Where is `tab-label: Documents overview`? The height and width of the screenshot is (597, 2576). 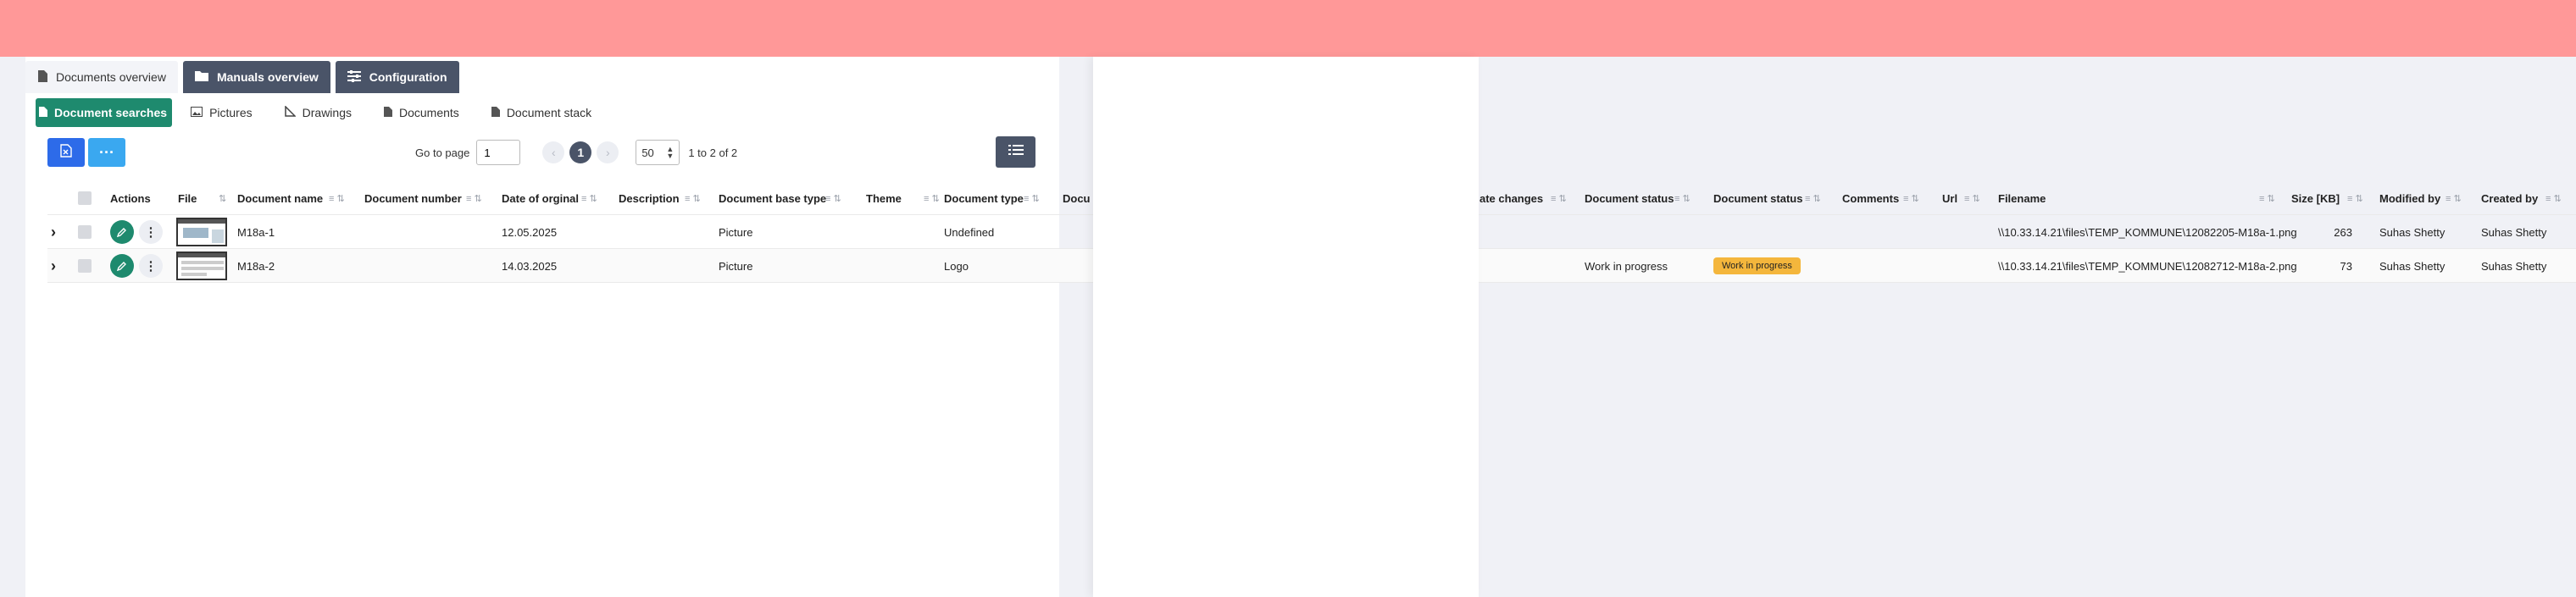
tab-label: Documents overview is located at coordinates (111, 77).